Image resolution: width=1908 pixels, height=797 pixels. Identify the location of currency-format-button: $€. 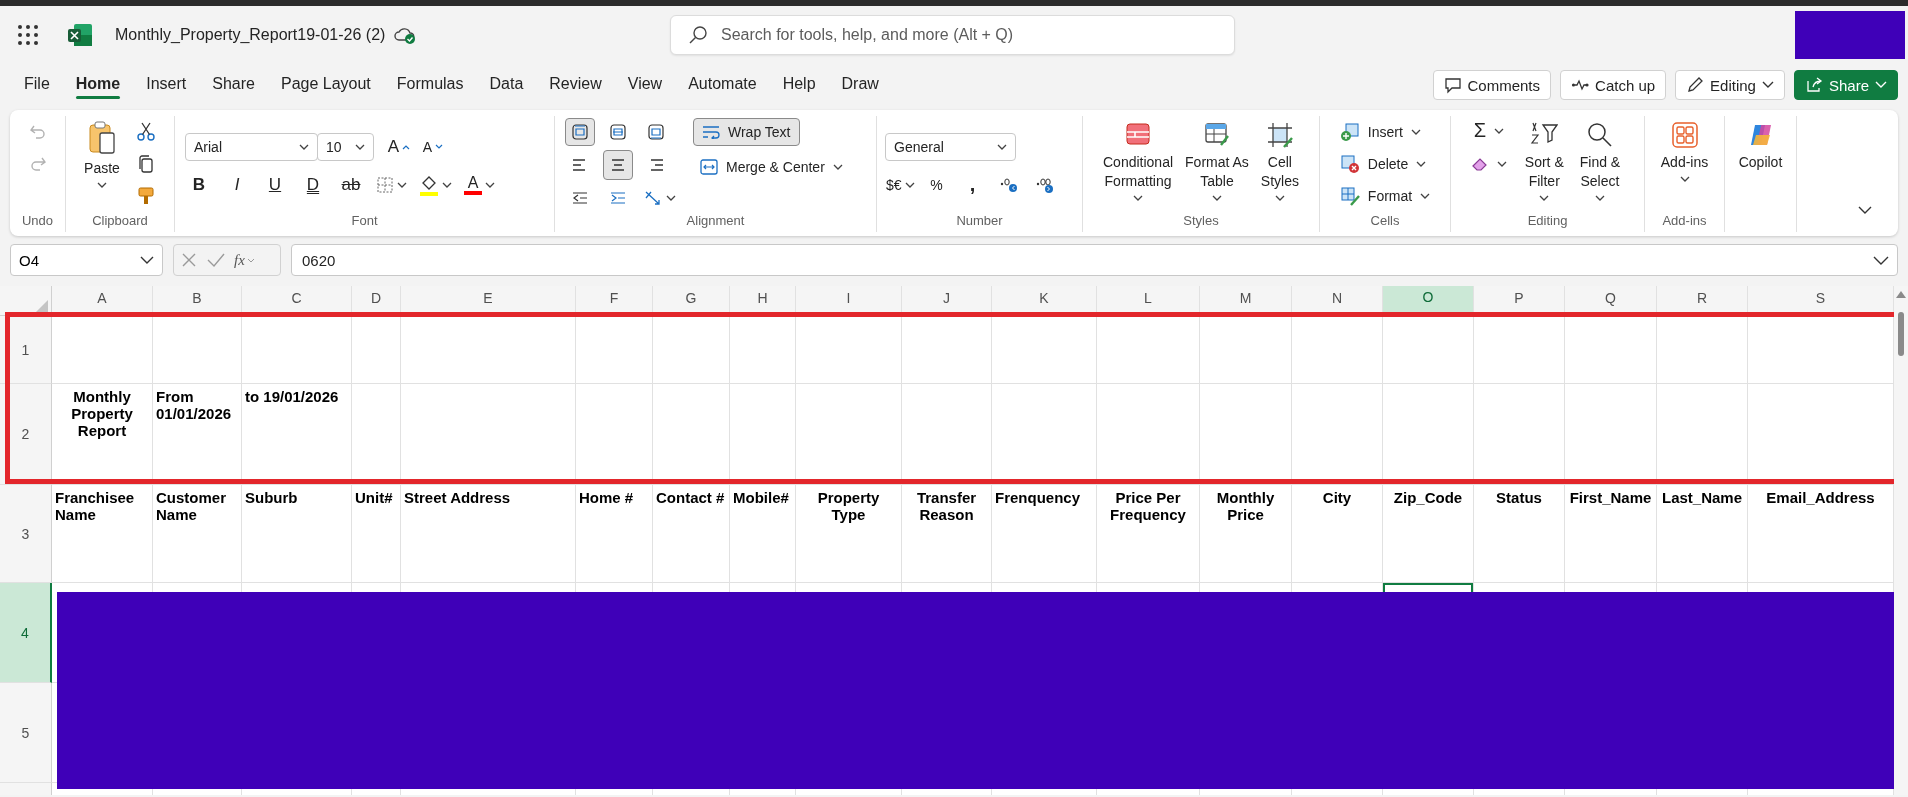
(900, 184).